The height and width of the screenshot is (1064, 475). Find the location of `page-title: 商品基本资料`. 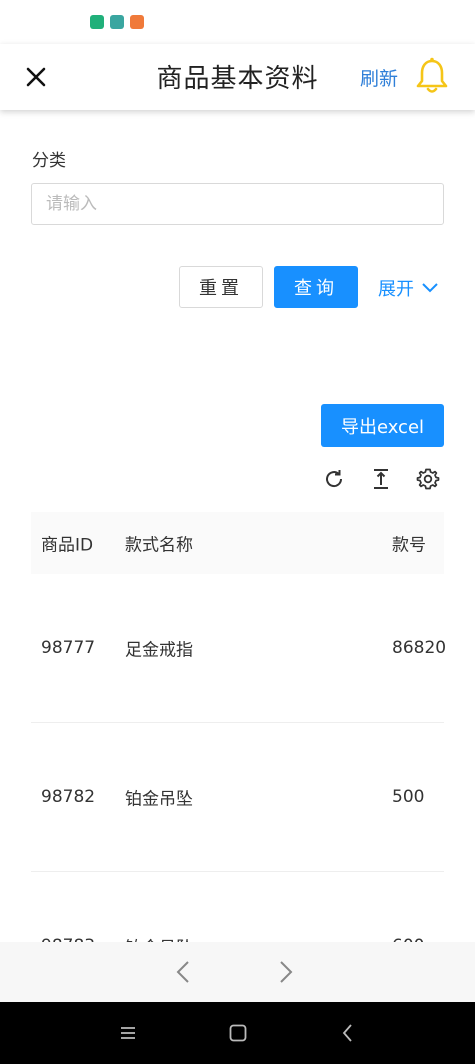

page-title: 商品基本资料 is located at coordinates (237, 79).